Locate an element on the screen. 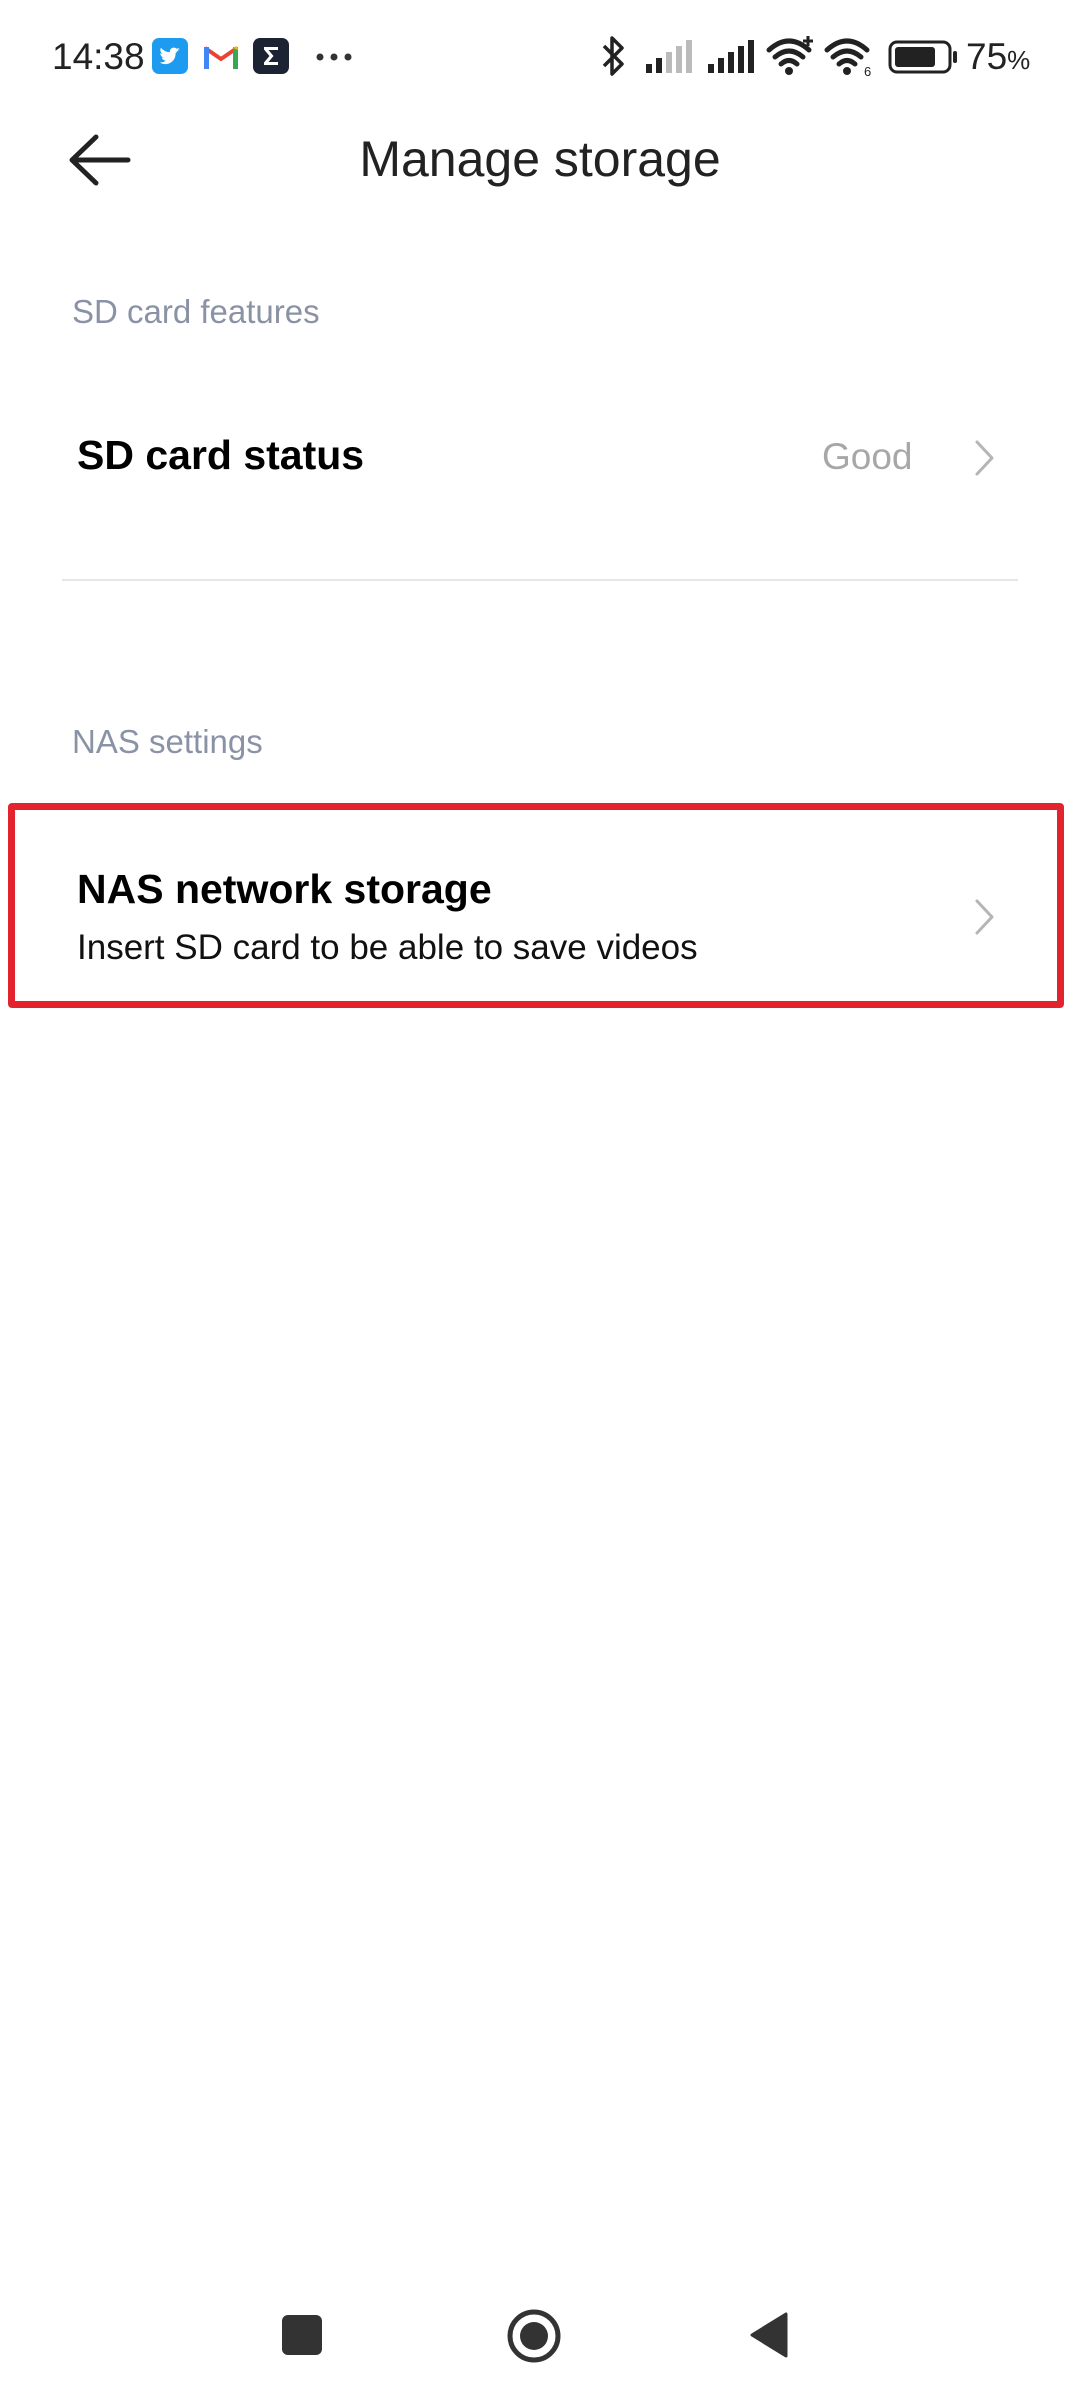 The height and width of the screenshot is (2400, 1080). sigma-app-icon is located at coordinates (271, 56).